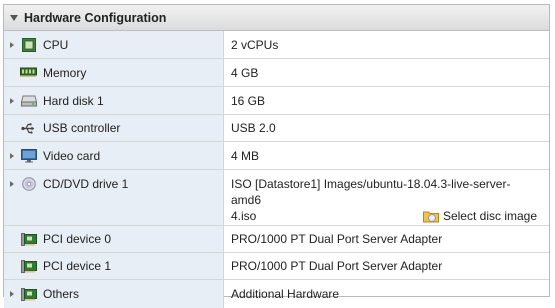  Describe the element at coordinates (114, 294) in the screenshot. I see `row-label-cell: Others` at that location.